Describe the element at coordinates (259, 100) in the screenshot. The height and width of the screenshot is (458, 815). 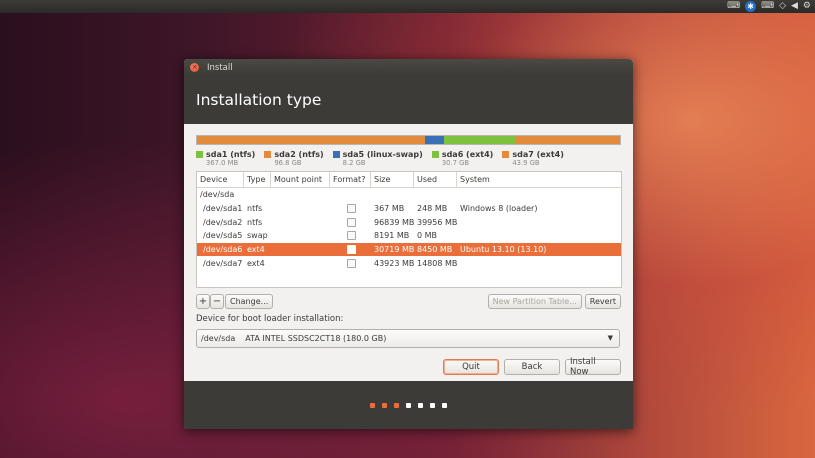
I see `page-title: Installation type` at that location.